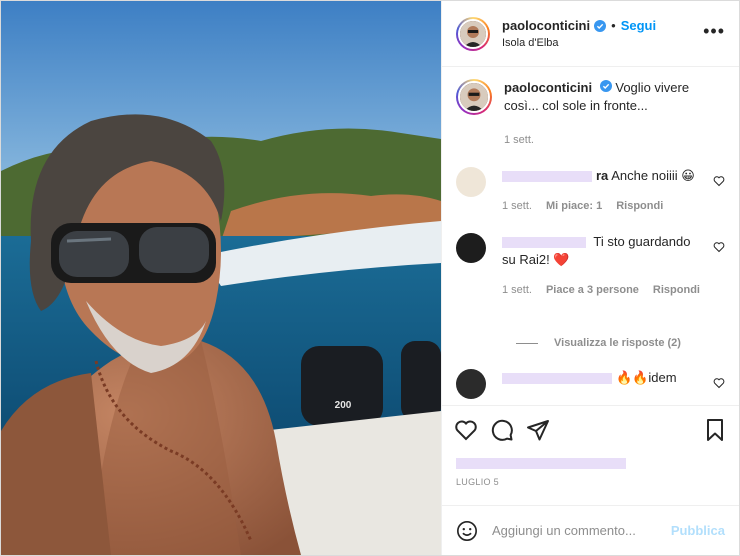 The width and height of the screenshot is (740, 556). I want to click on add-comment-bar: Aggiungi un commento... Pubblica, so click(590, 530).